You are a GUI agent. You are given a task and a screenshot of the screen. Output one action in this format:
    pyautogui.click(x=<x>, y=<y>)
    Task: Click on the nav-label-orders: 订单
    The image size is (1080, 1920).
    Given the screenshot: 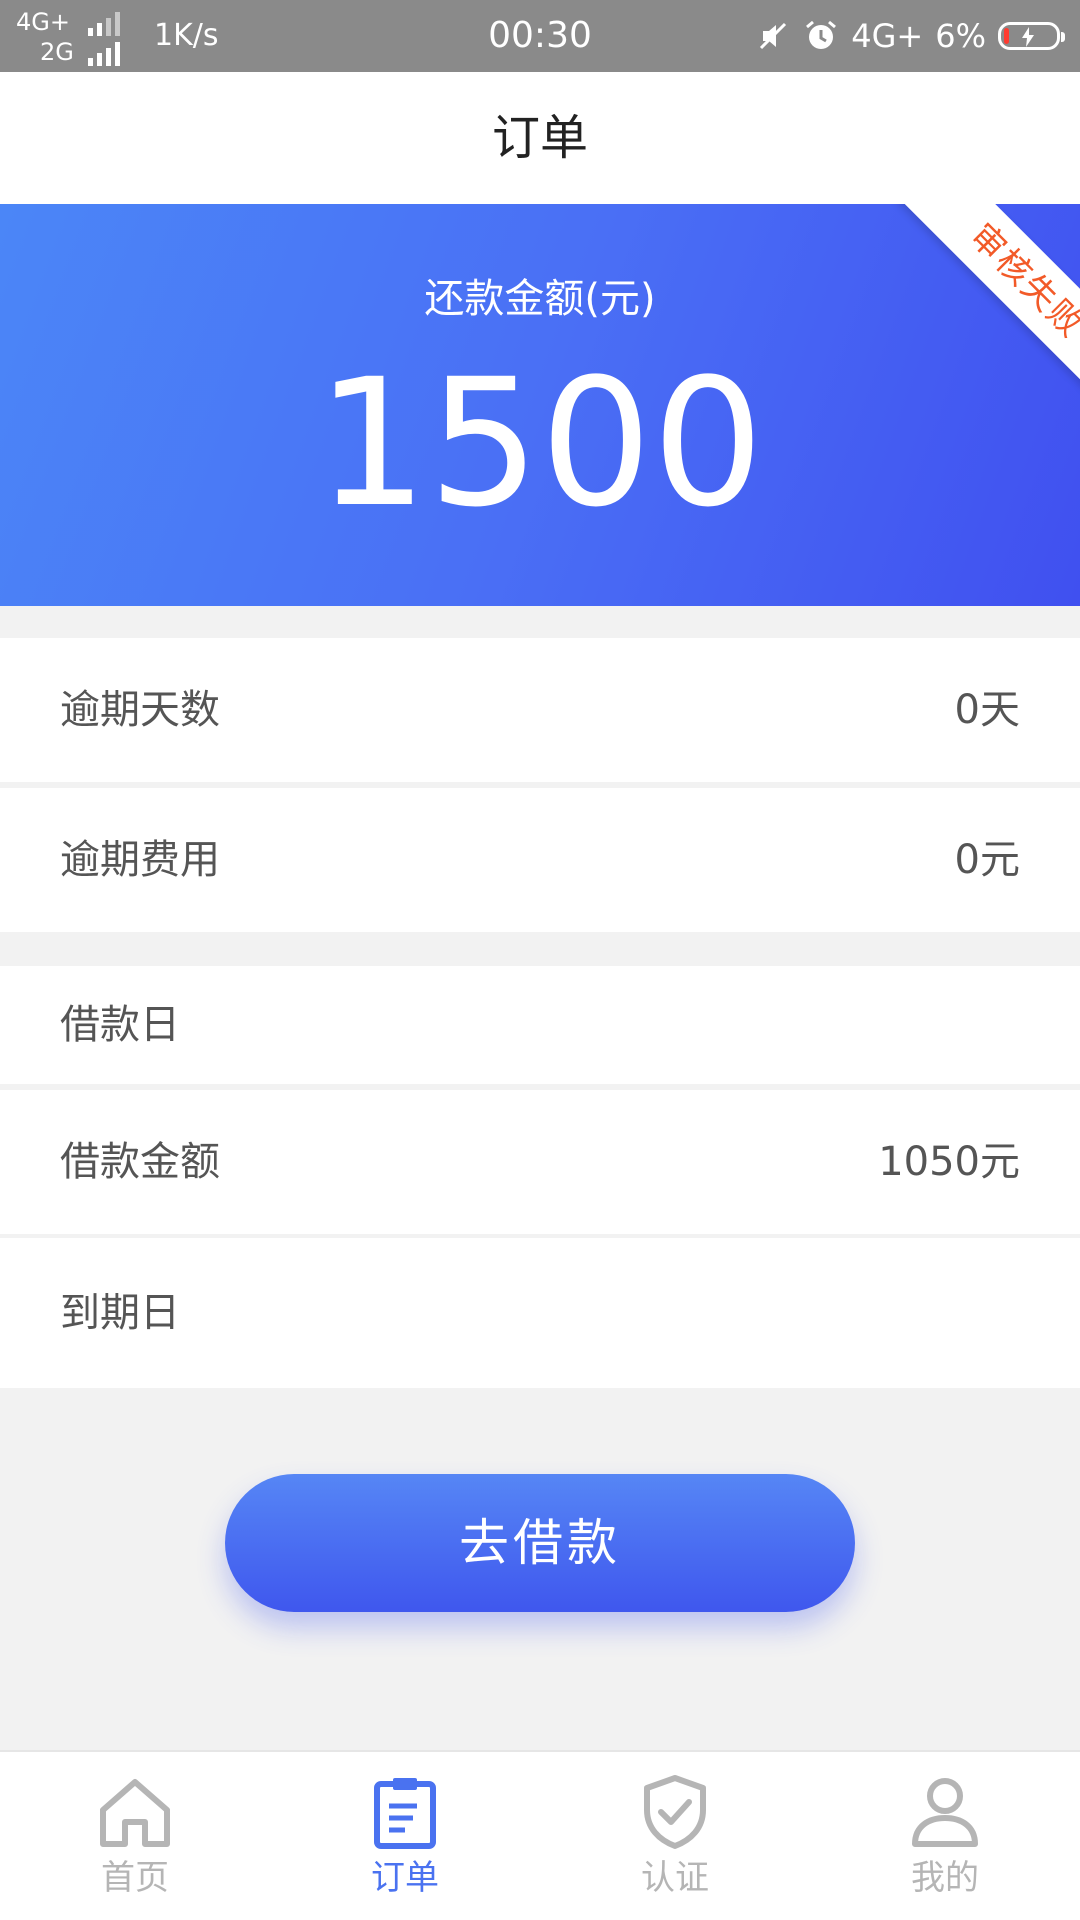 What is the action you would take?
    pyautogui.click(x=405, y=1878)
    